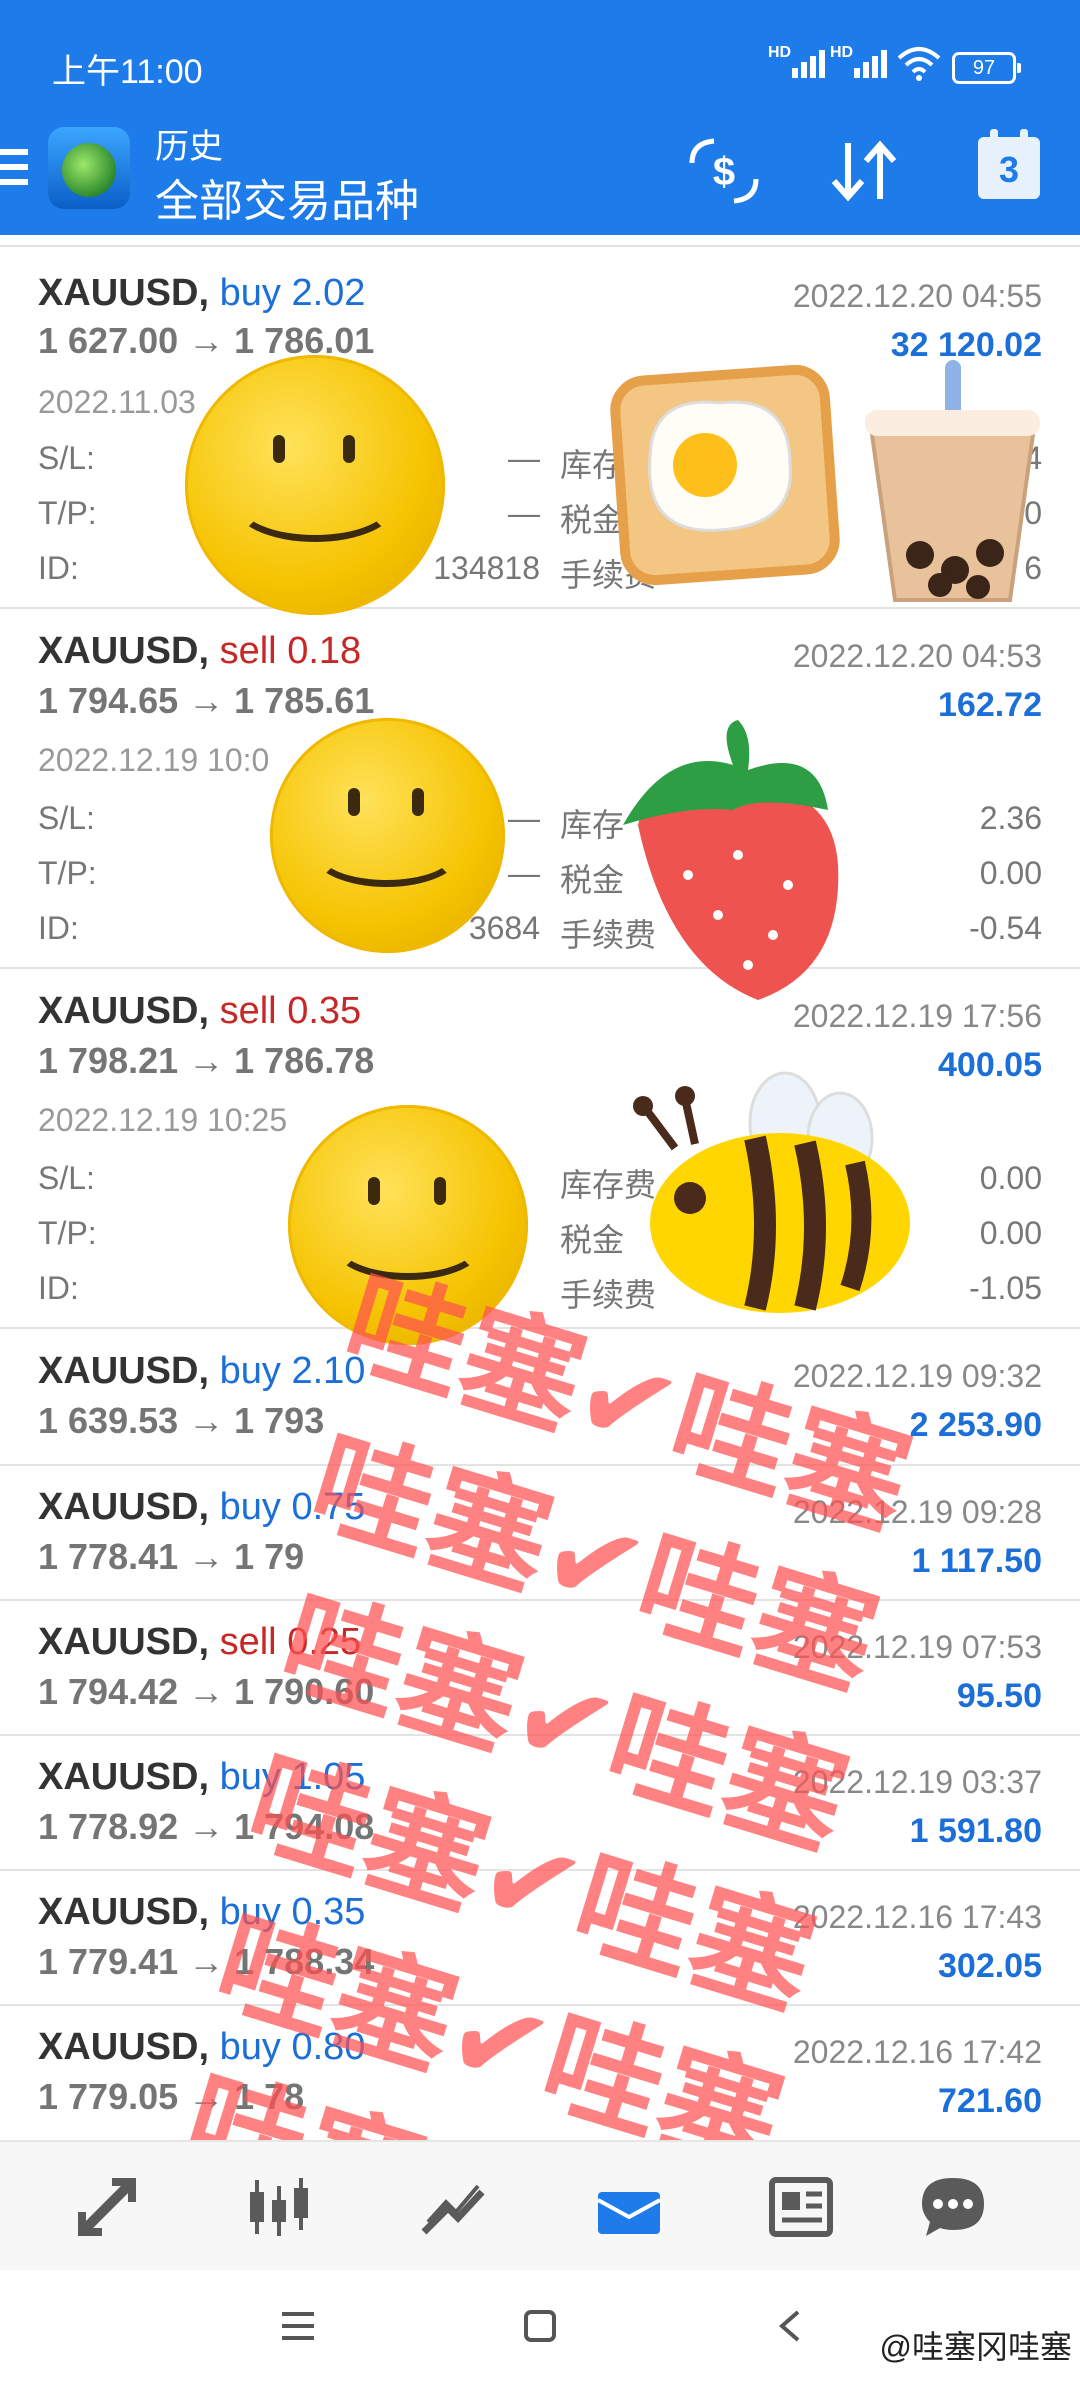 This screenshot has width=1080, height=2400. I want to click on list-top-divider, so click(540, 246).